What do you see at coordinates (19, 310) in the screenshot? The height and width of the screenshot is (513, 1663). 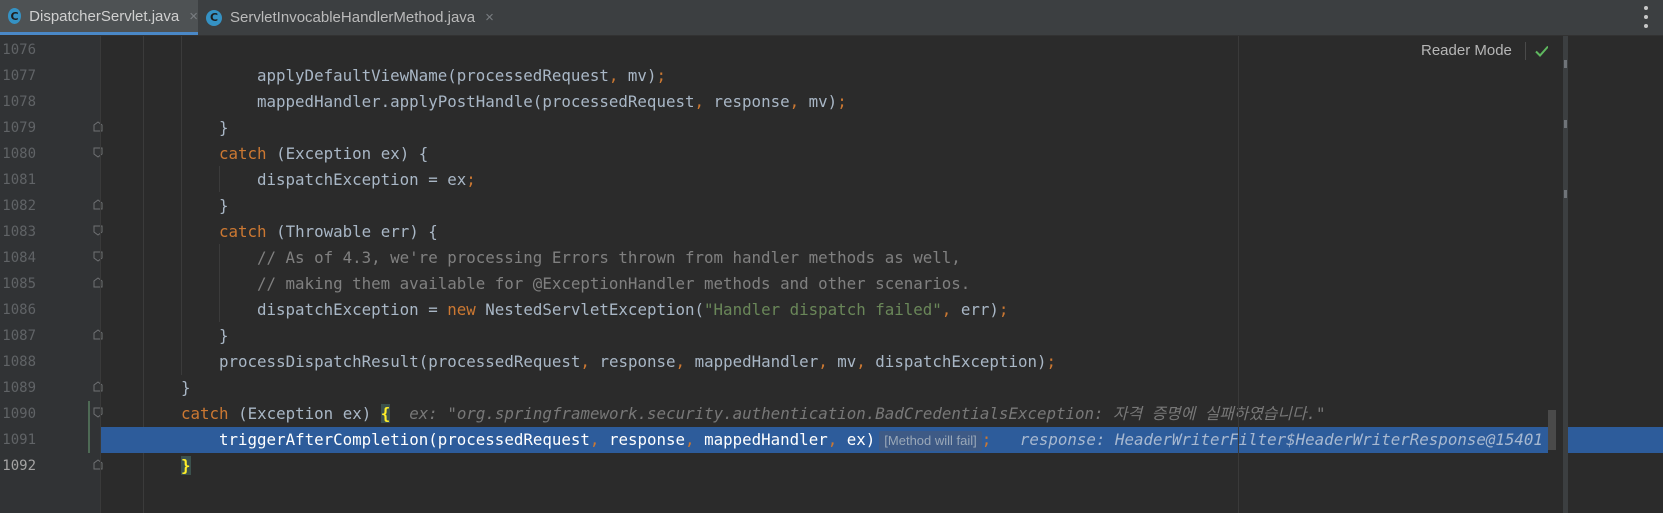 I see `line-number: 1086` at bounding box center [19, 310].